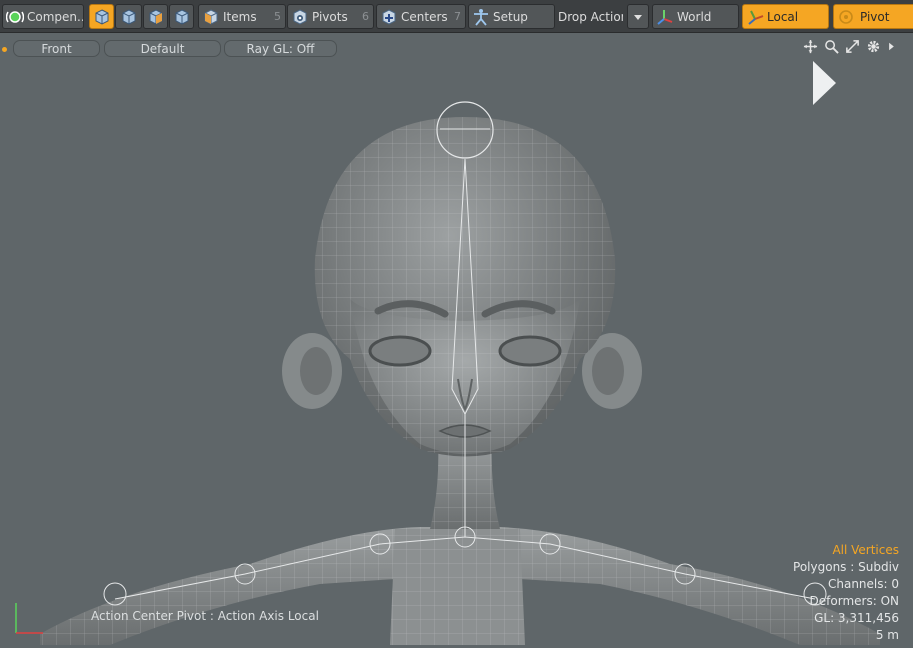  I want to click on shading-style-label: Default, so click(162, 48).